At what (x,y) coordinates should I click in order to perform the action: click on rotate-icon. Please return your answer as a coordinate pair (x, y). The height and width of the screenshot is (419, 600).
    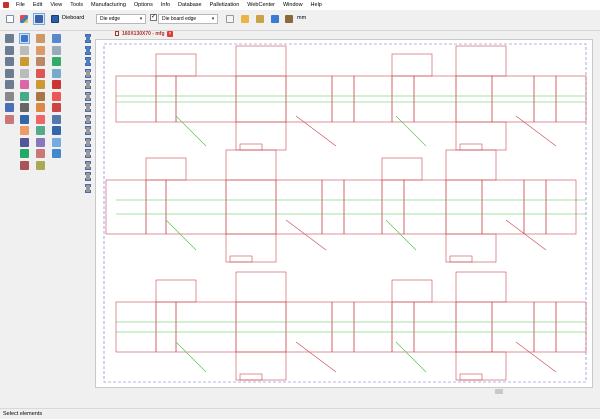
    Looking at the image, I should click on (24, 84).